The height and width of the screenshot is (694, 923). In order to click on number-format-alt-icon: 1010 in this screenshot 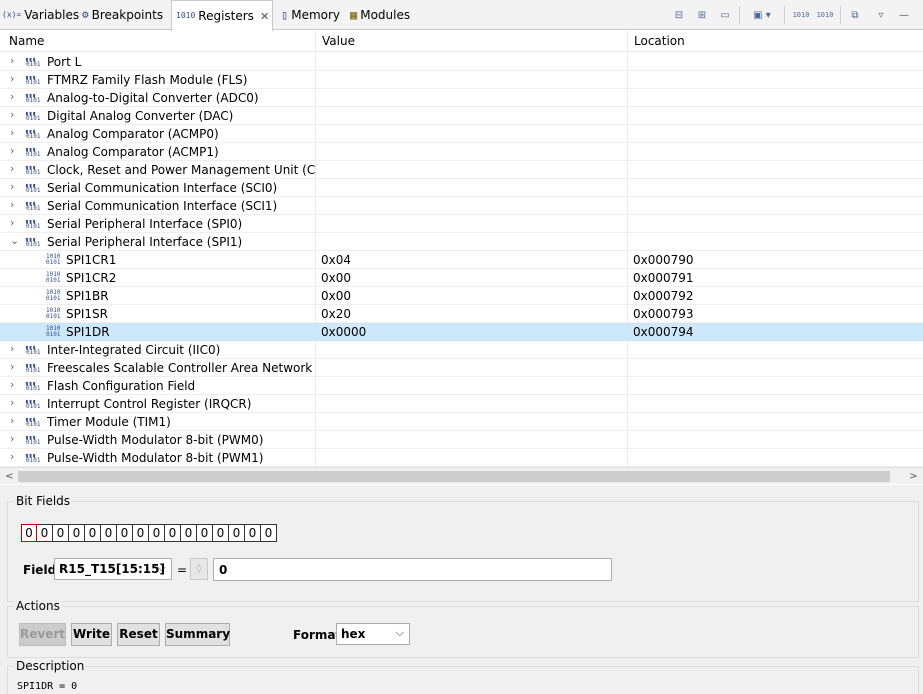, I will do `click(825, 15)`.